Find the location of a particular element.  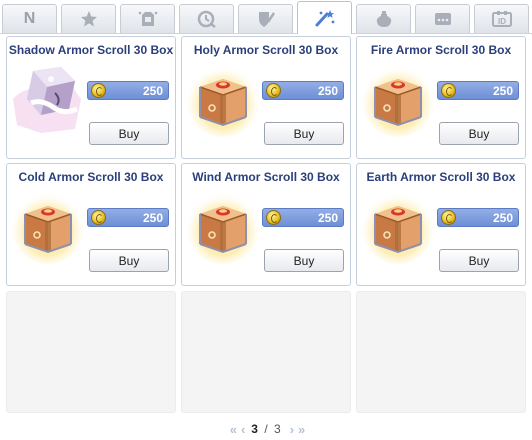

item-card: Cold Armor Scroll 30 Box 250 Buy is located at coordinates (91, 224).